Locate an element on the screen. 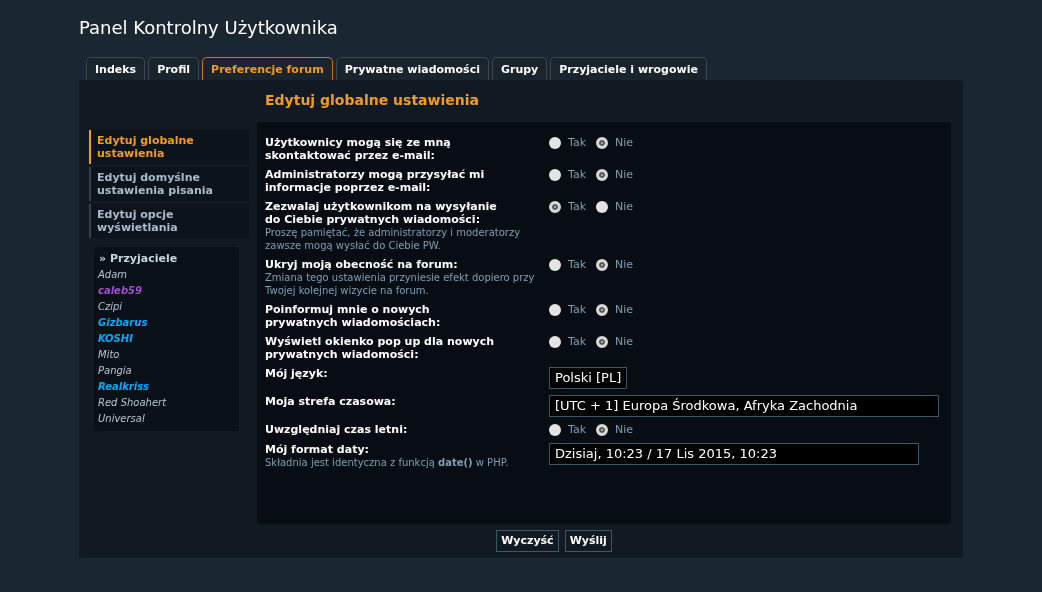 This screenshot has height=592, width=1042. form-button: Wyczyść is located at coordinates (527, 541).